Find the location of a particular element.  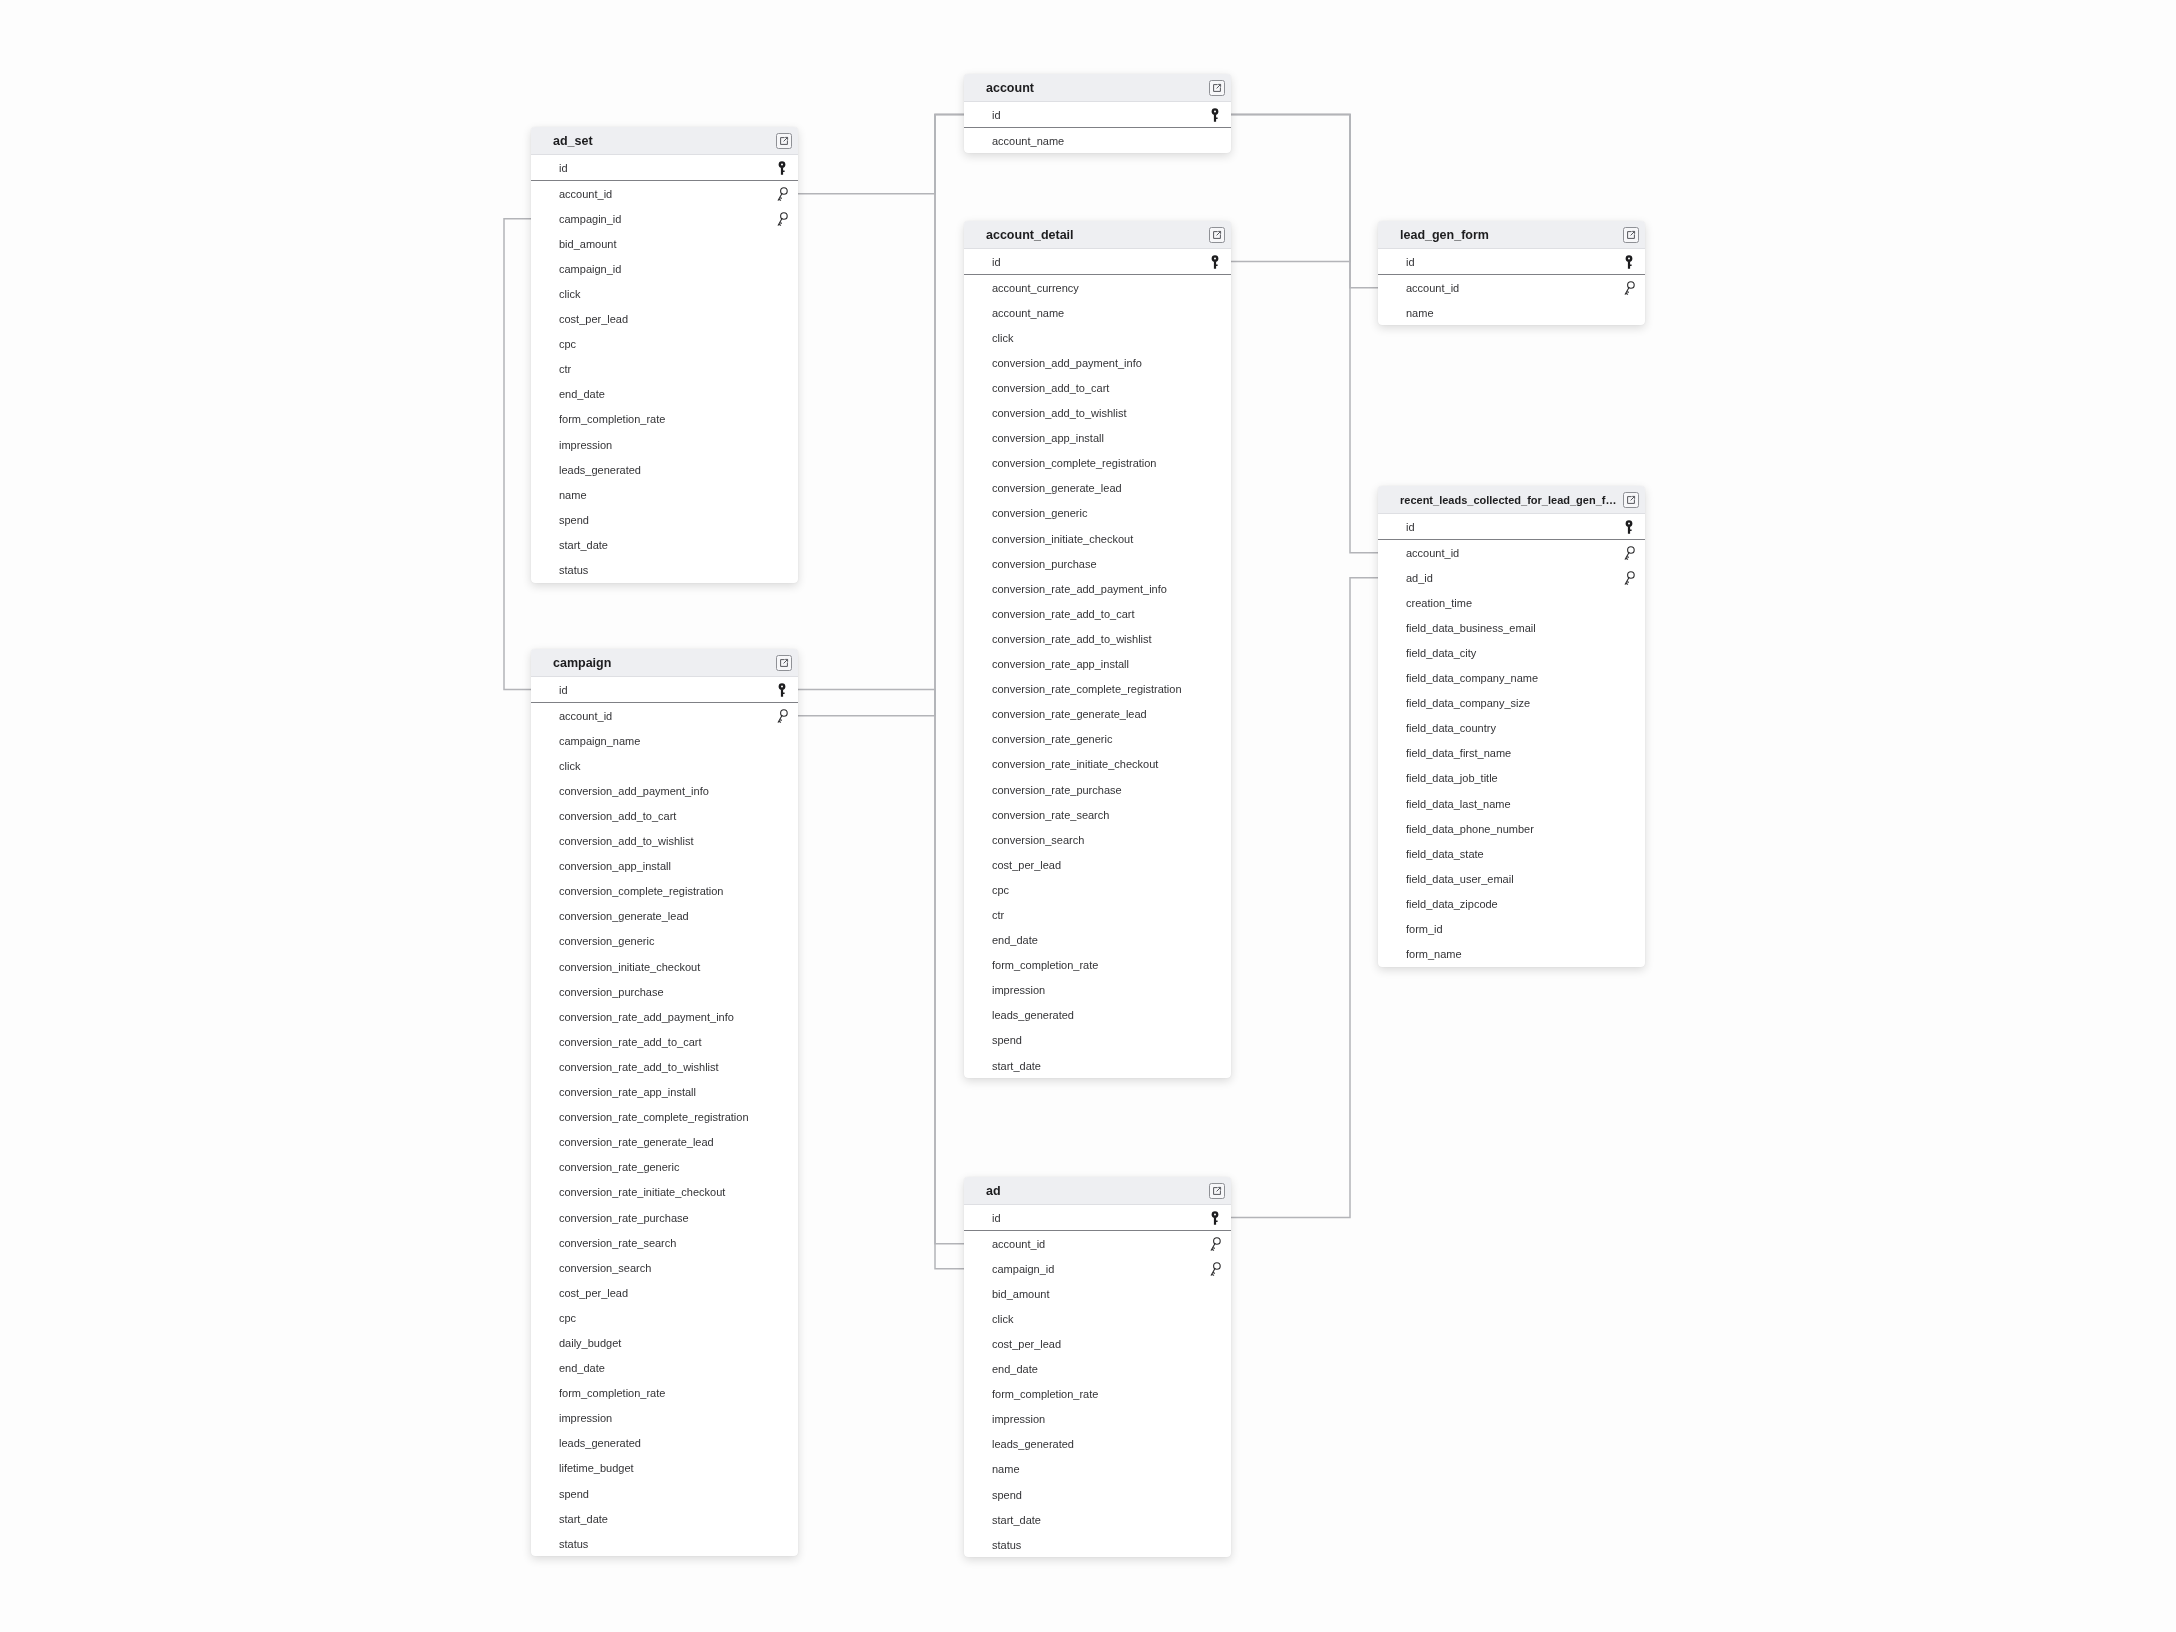

table-name: campaign is located at coordinates (582, 662).